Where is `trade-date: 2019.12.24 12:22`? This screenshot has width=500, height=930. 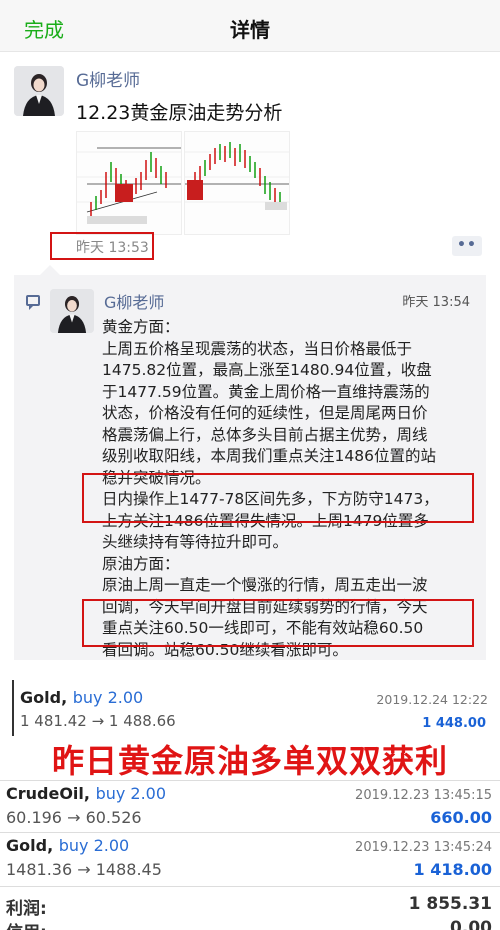 trade-date: 2019.12.24 12:22 is located at coordinates (432, 699).